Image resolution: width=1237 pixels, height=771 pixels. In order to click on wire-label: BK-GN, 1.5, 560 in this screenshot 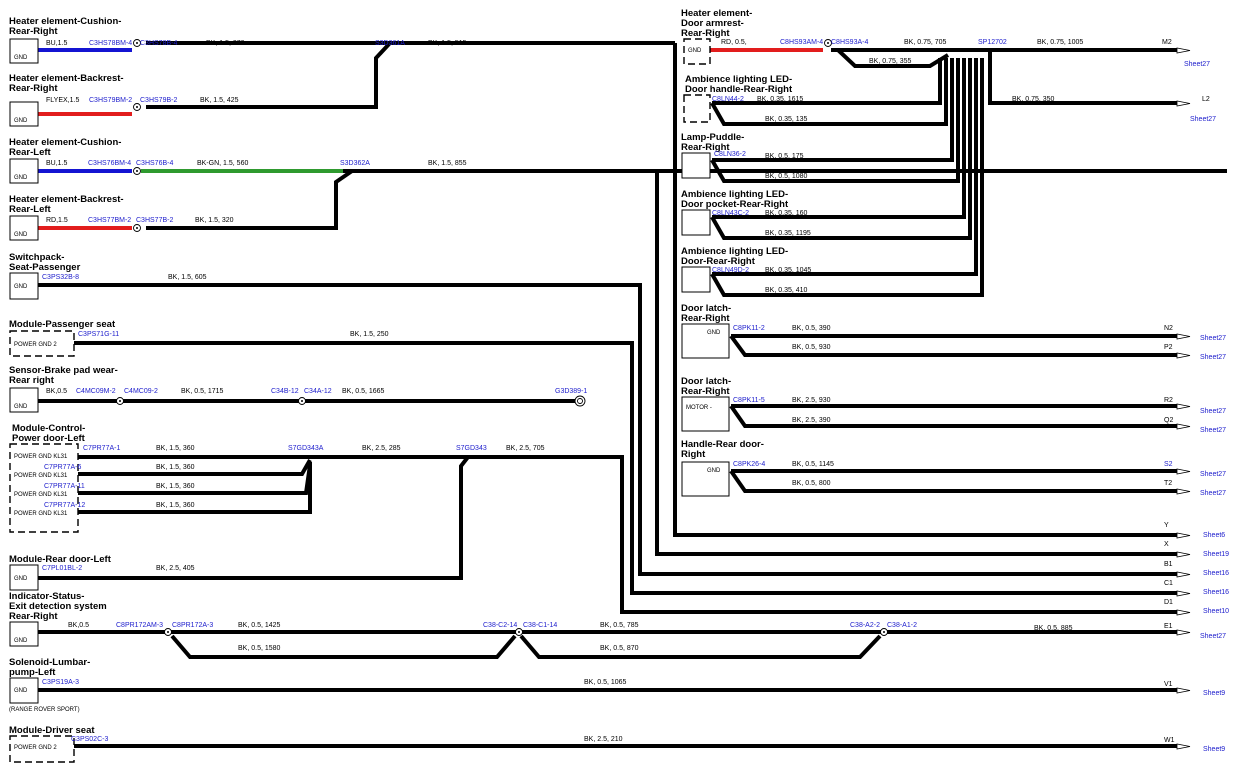, I will do `click(222, 163)`.